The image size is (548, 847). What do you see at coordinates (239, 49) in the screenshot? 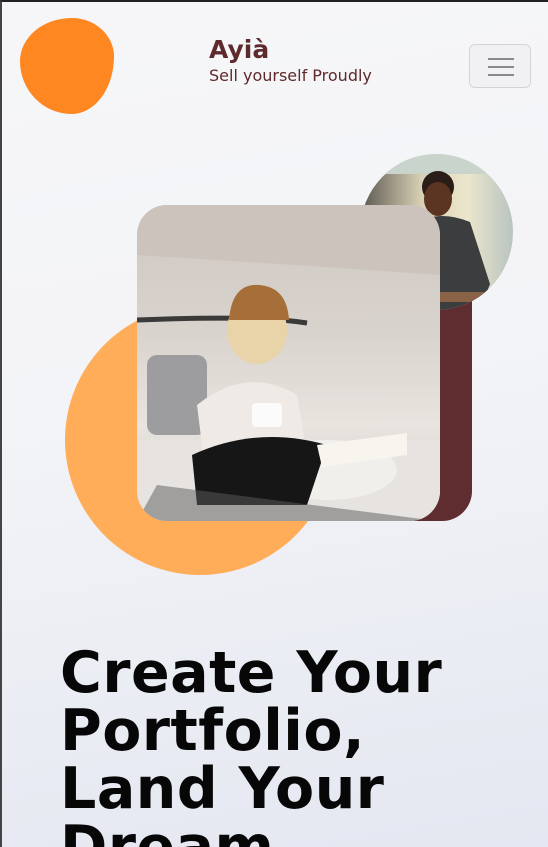
I see `brand-title: Ayià` at bounding box center [239, 49].